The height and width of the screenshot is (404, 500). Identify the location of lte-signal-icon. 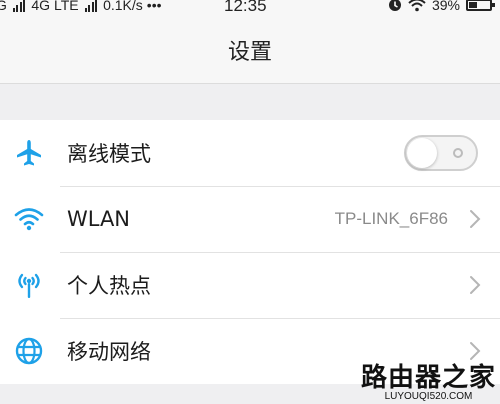
(91, 6).